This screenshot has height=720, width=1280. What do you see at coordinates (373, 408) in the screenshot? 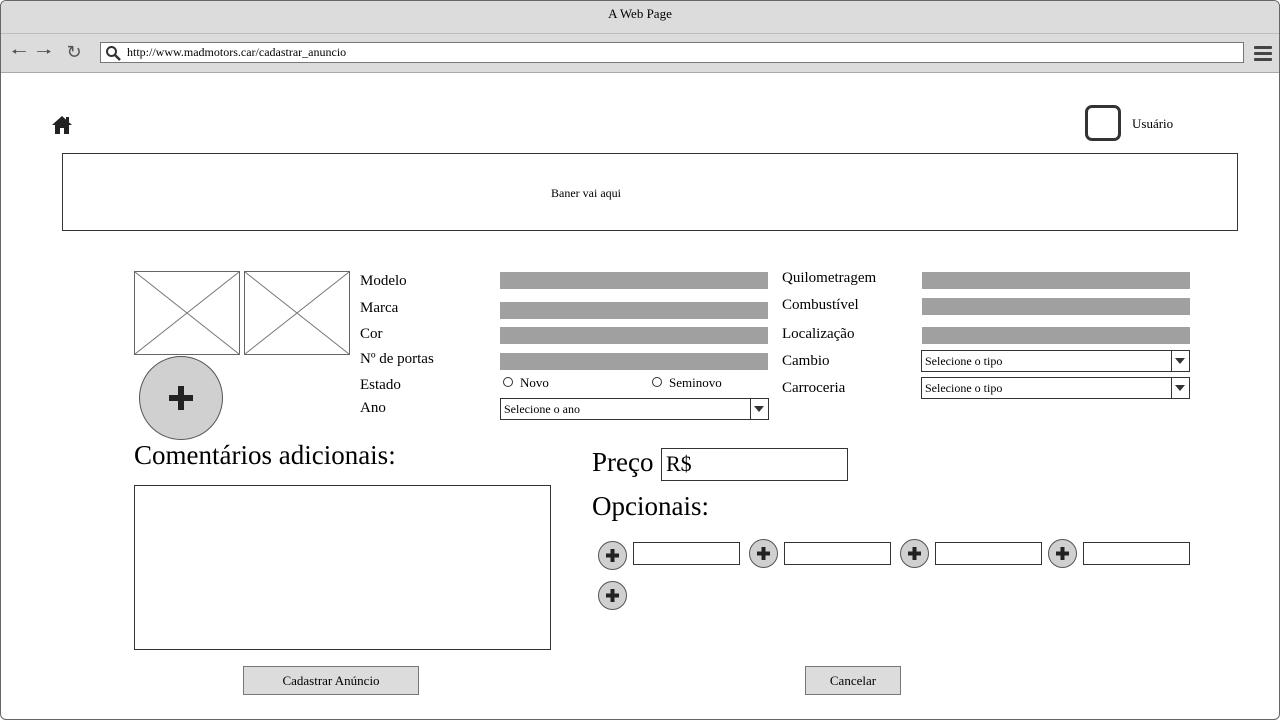
I see `label-ano: Ano` at bounding box center [373, 408].